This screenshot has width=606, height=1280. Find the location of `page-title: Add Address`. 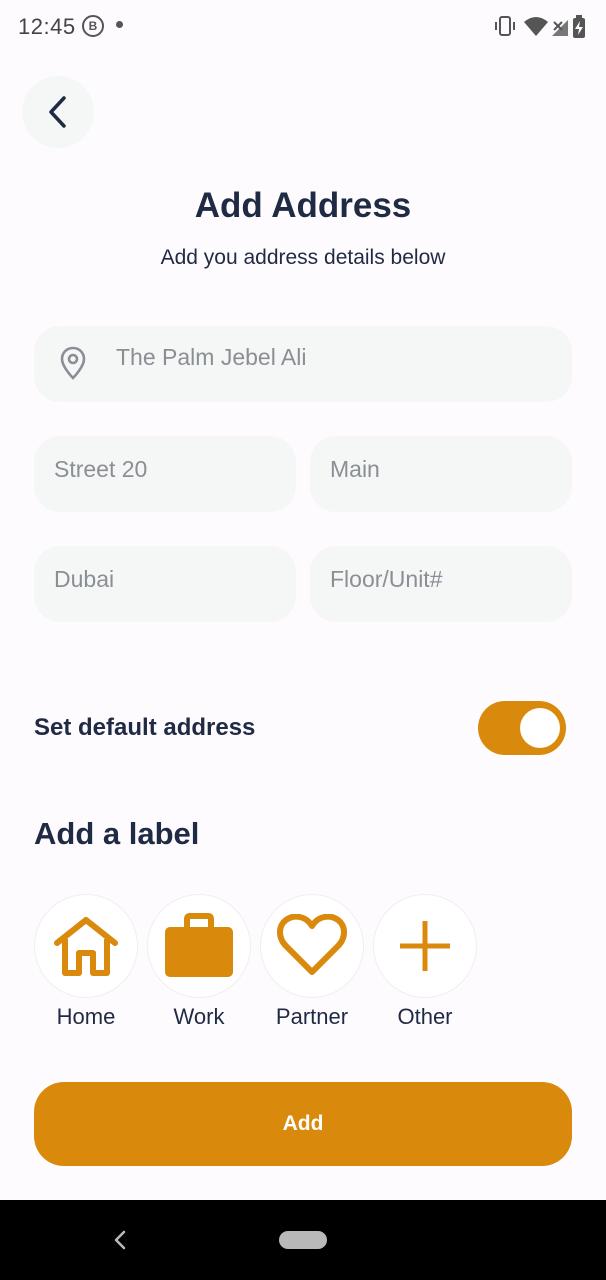

page-title: Add Address is located at coordinates (303, 205).